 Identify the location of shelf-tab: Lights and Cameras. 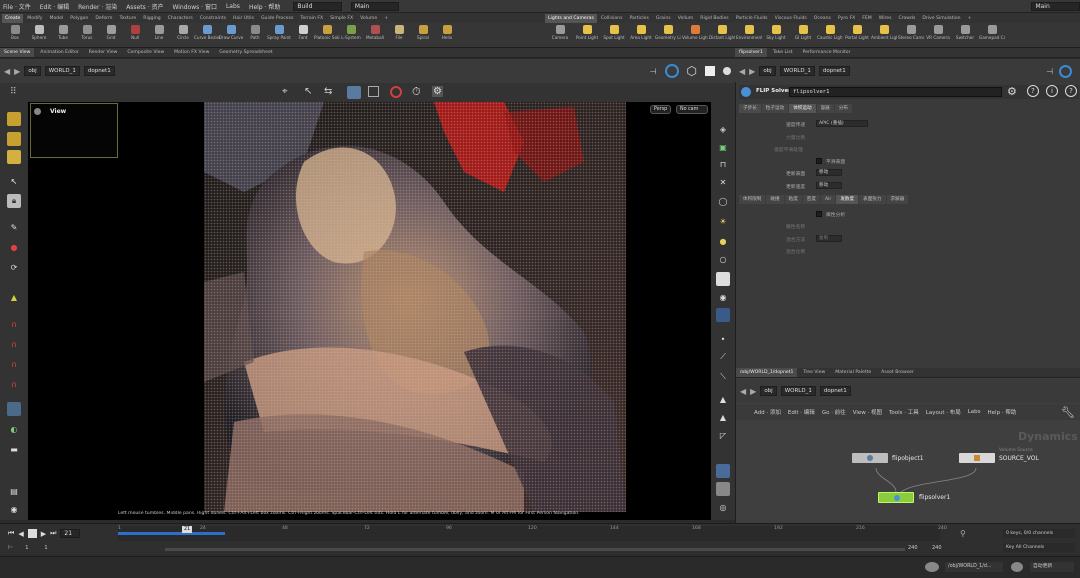
(571, 18).